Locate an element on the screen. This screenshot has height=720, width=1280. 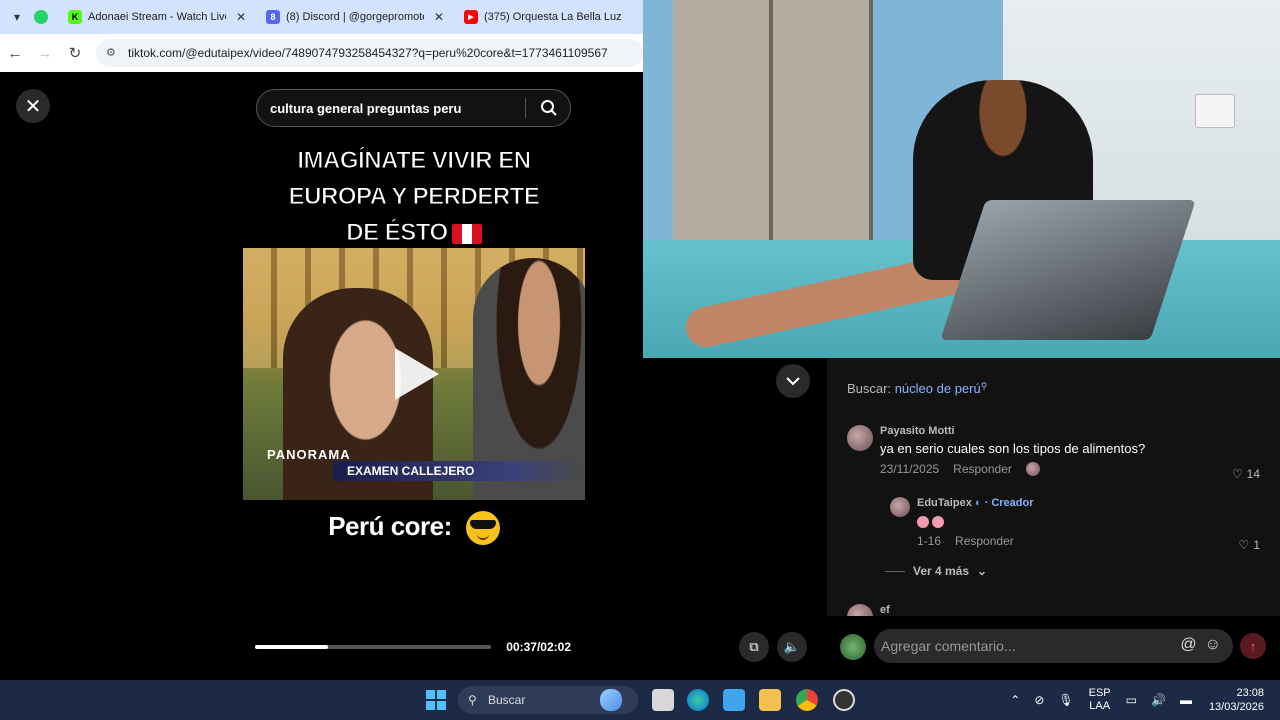
reply-item: EduTaipex ◐ · Creador 1-16 Responder is located at coordinates (962, 522).